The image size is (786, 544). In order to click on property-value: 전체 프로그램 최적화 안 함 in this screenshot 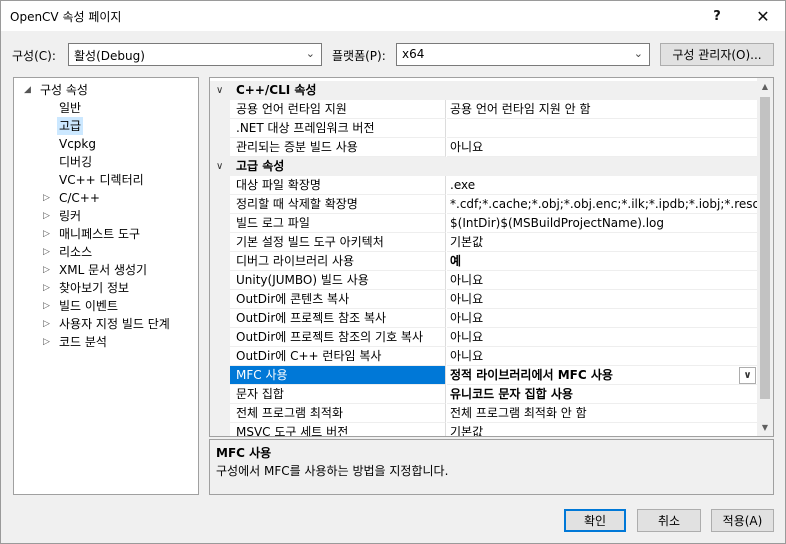, I will do `click(602, 413)`.